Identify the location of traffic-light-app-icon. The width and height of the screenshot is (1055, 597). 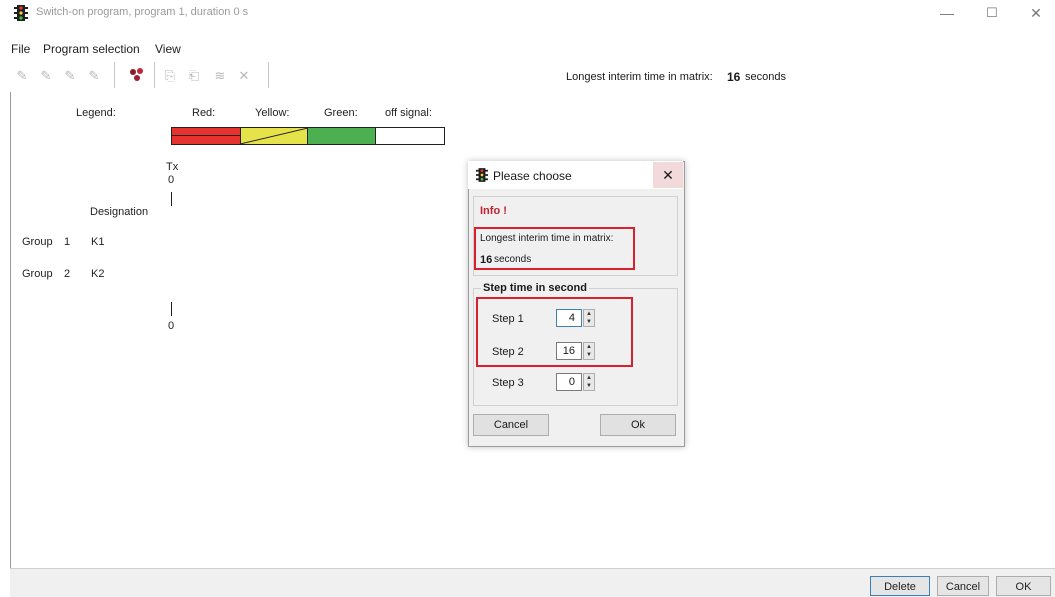
(21, 13).